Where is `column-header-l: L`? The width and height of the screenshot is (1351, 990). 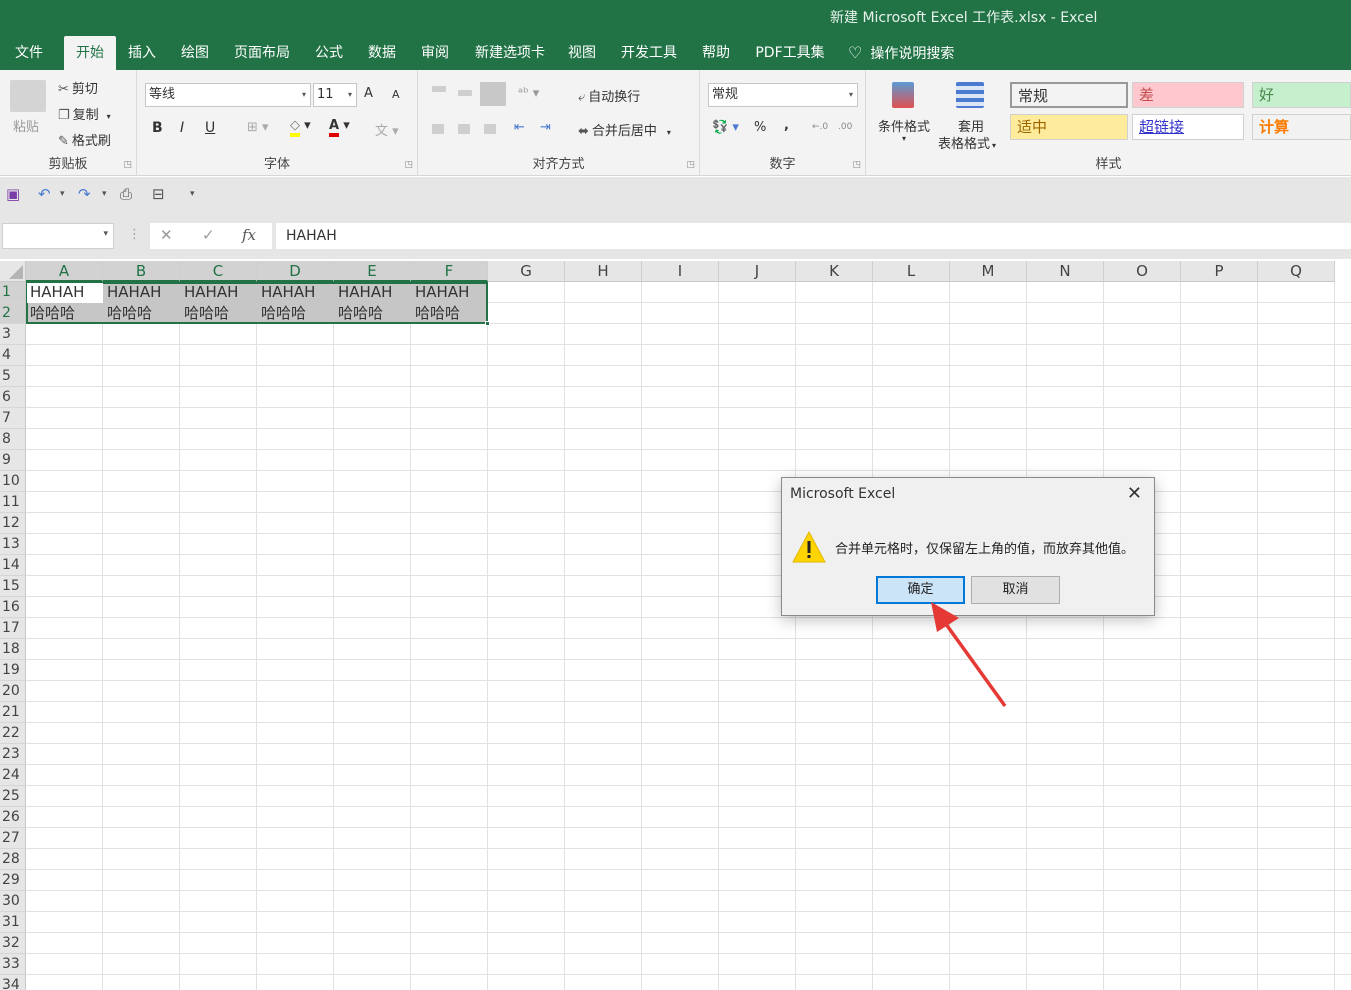 column-header-l: L is located at coordinates (911, 271).